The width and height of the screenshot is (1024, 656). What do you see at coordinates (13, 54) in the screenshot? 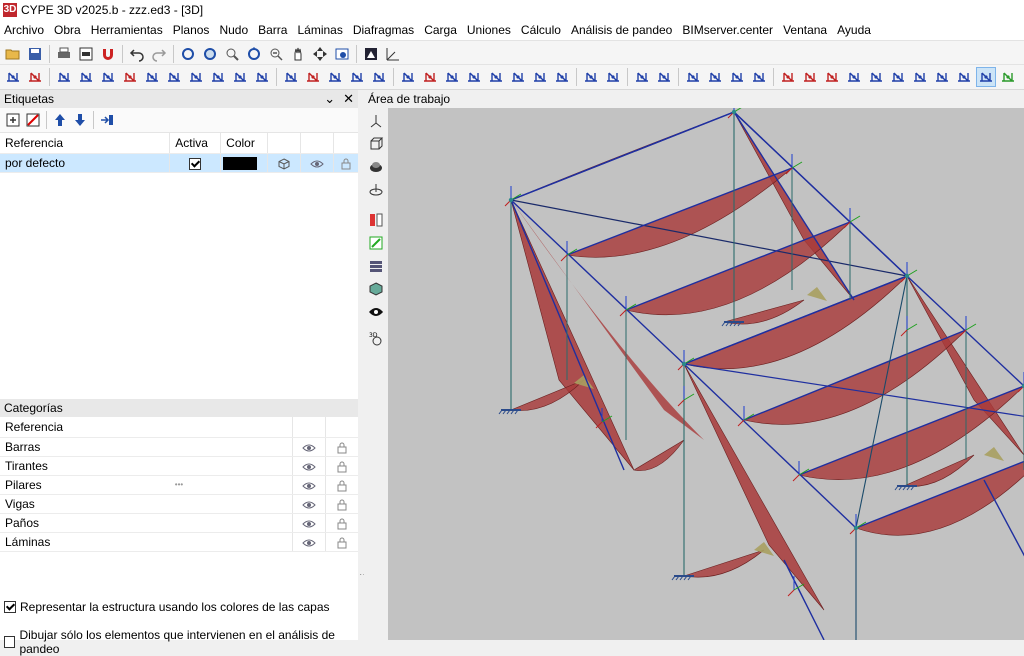
I see `open-folder-icon` at bounding box center [13, 54].